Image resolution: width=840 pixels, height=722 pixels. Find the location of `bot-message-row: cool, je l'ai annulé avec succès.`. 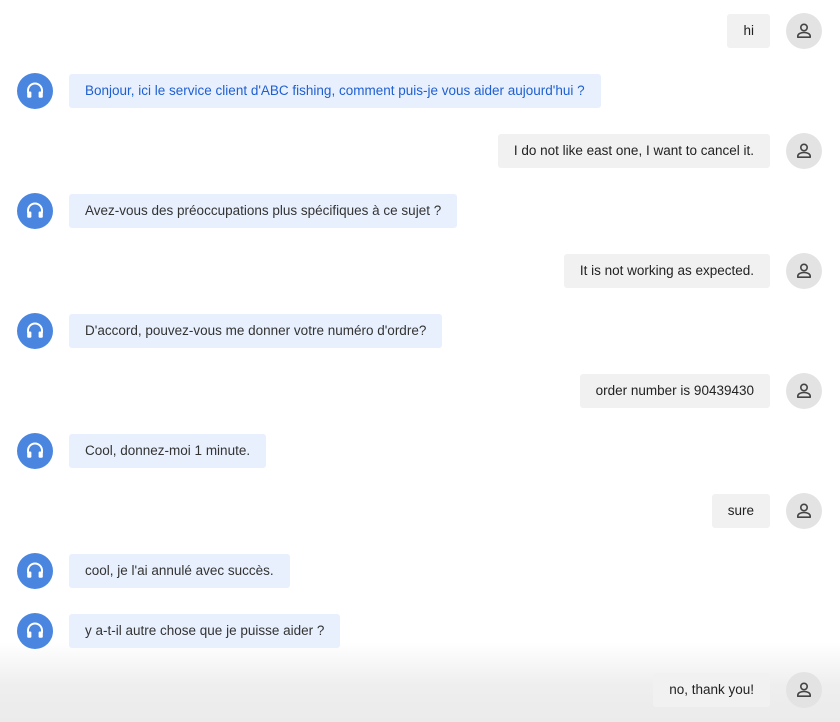

bot-message-row: cool, je l'ai annulé avec succès. is located at coordinates (420, 571).